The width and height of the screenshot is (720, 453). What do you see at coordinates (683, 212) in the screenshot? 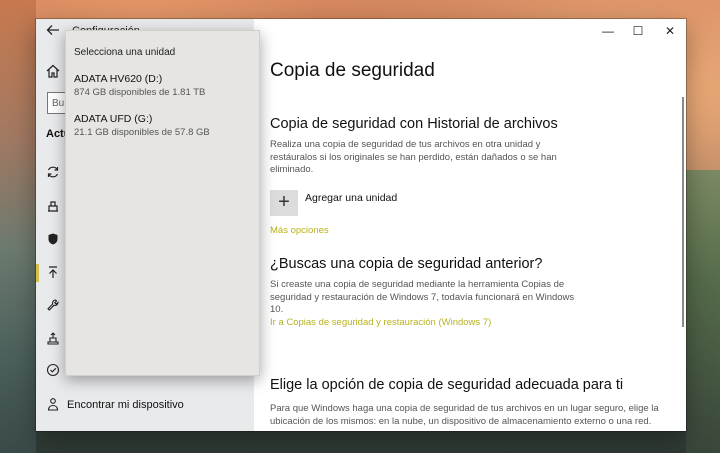
I see `scrollbar` at bounding box center [683, 212].